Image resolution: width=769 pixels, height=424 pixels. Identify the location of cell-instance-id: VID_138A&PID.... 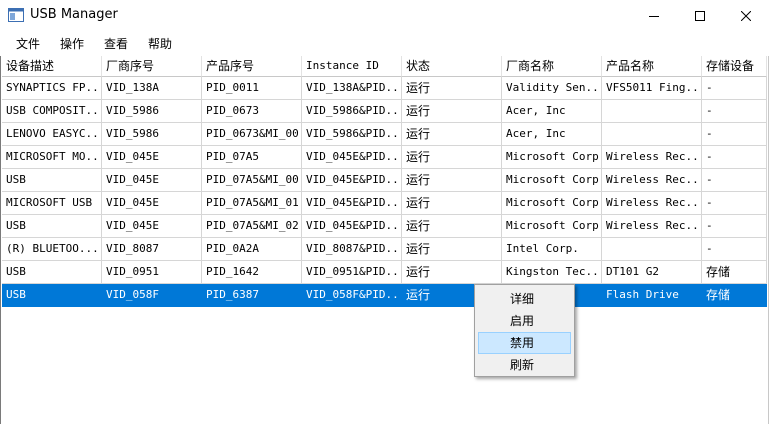
(352, 88).